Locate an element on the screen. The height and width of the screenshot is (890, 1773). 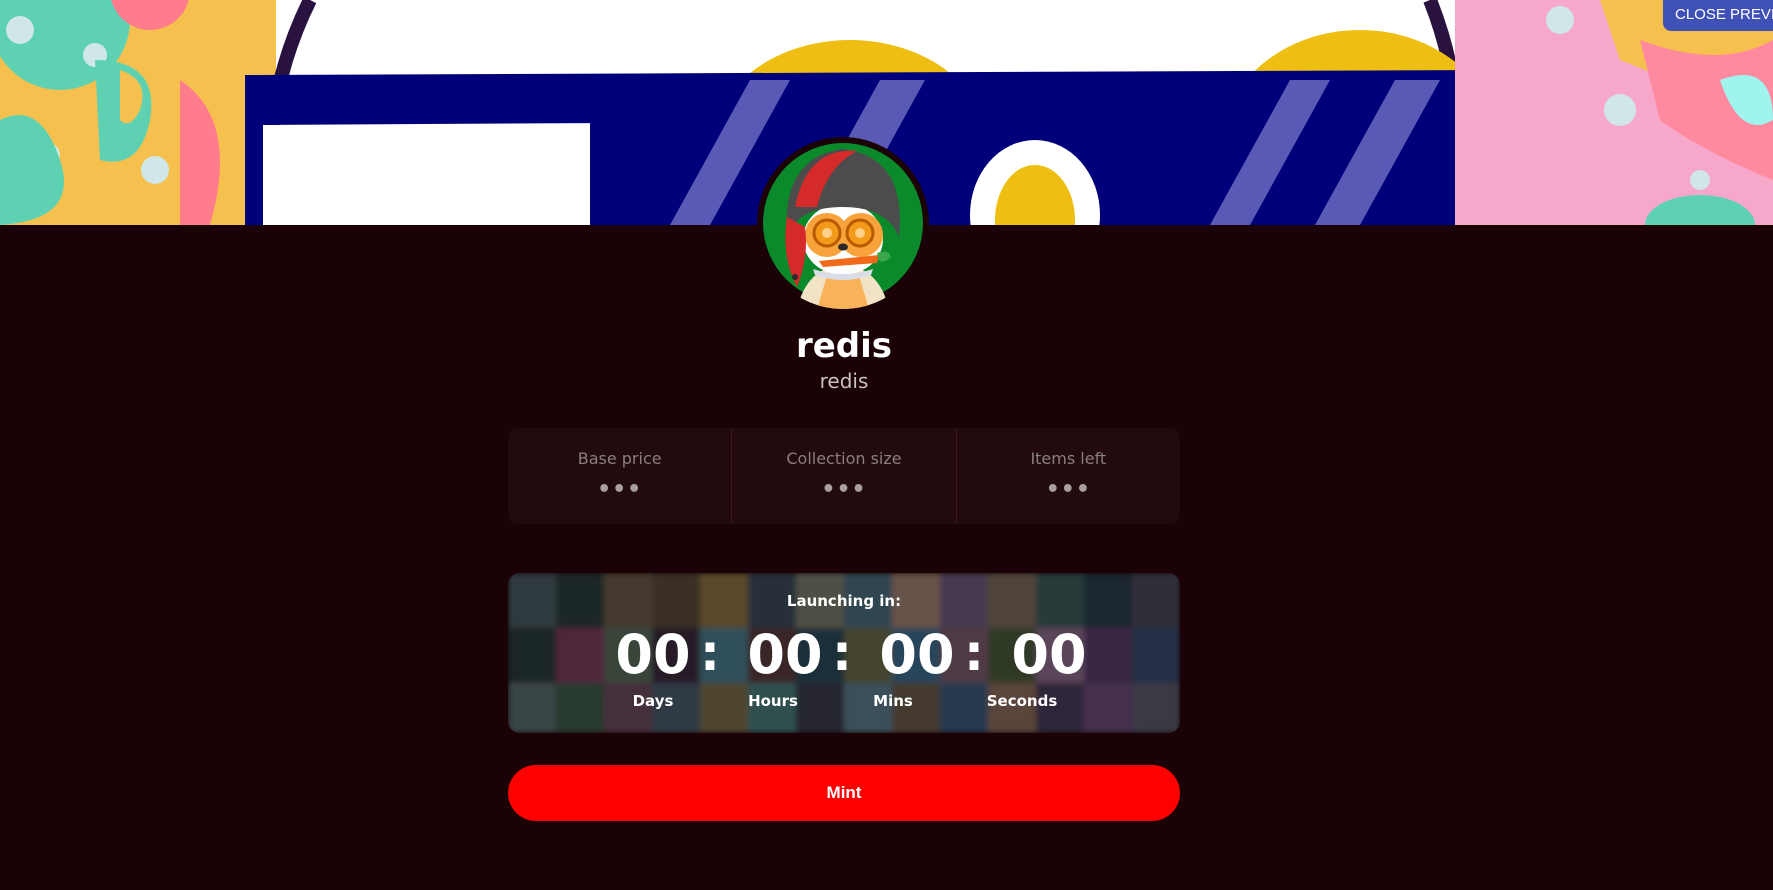
collection-avatar is located at coordinates (843, 223).